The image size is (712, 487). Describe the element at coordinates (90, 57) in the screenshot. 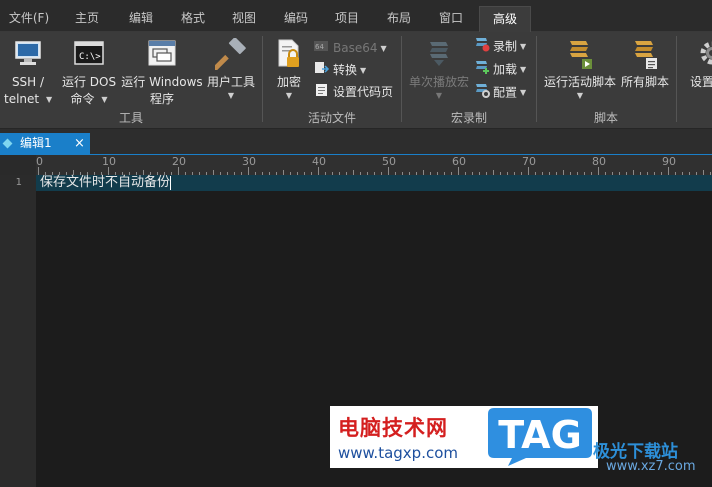

I see `svg-text: C:\>` at that location.